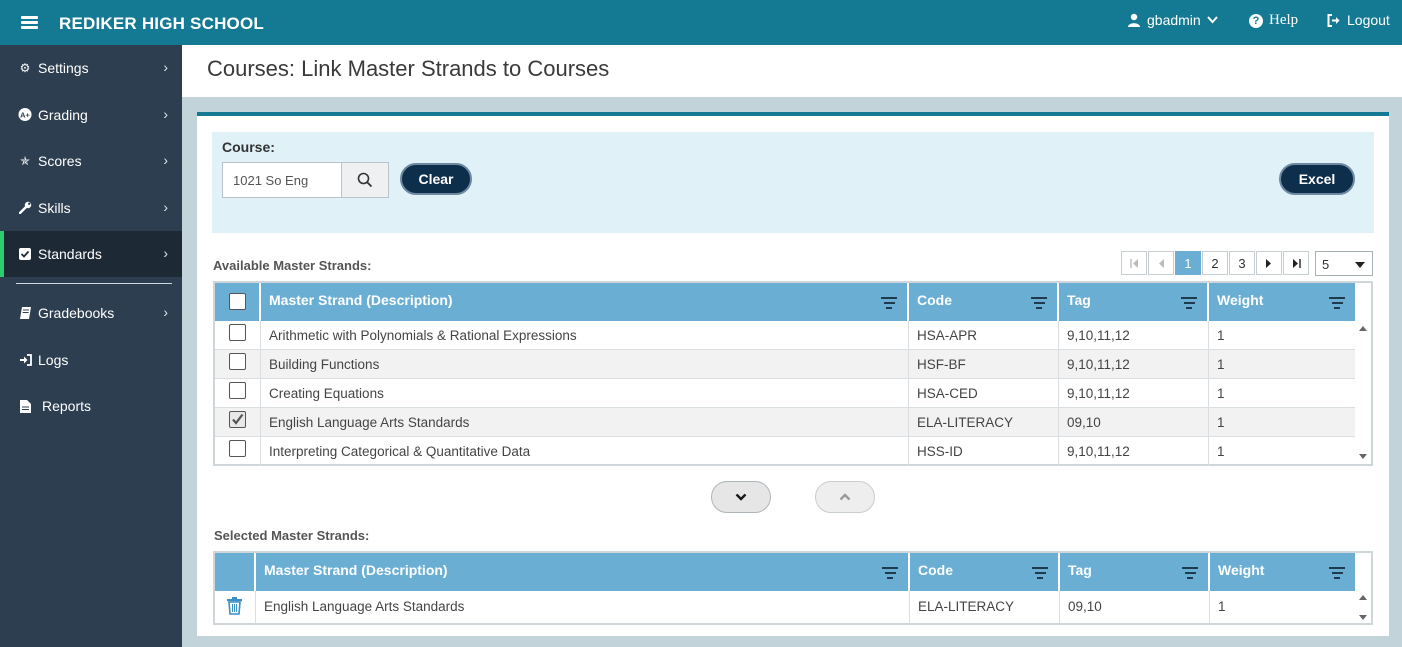 This screenshot has width=1402, height=647. I want to click on description-cell: Building Functions, so click(585, 364).